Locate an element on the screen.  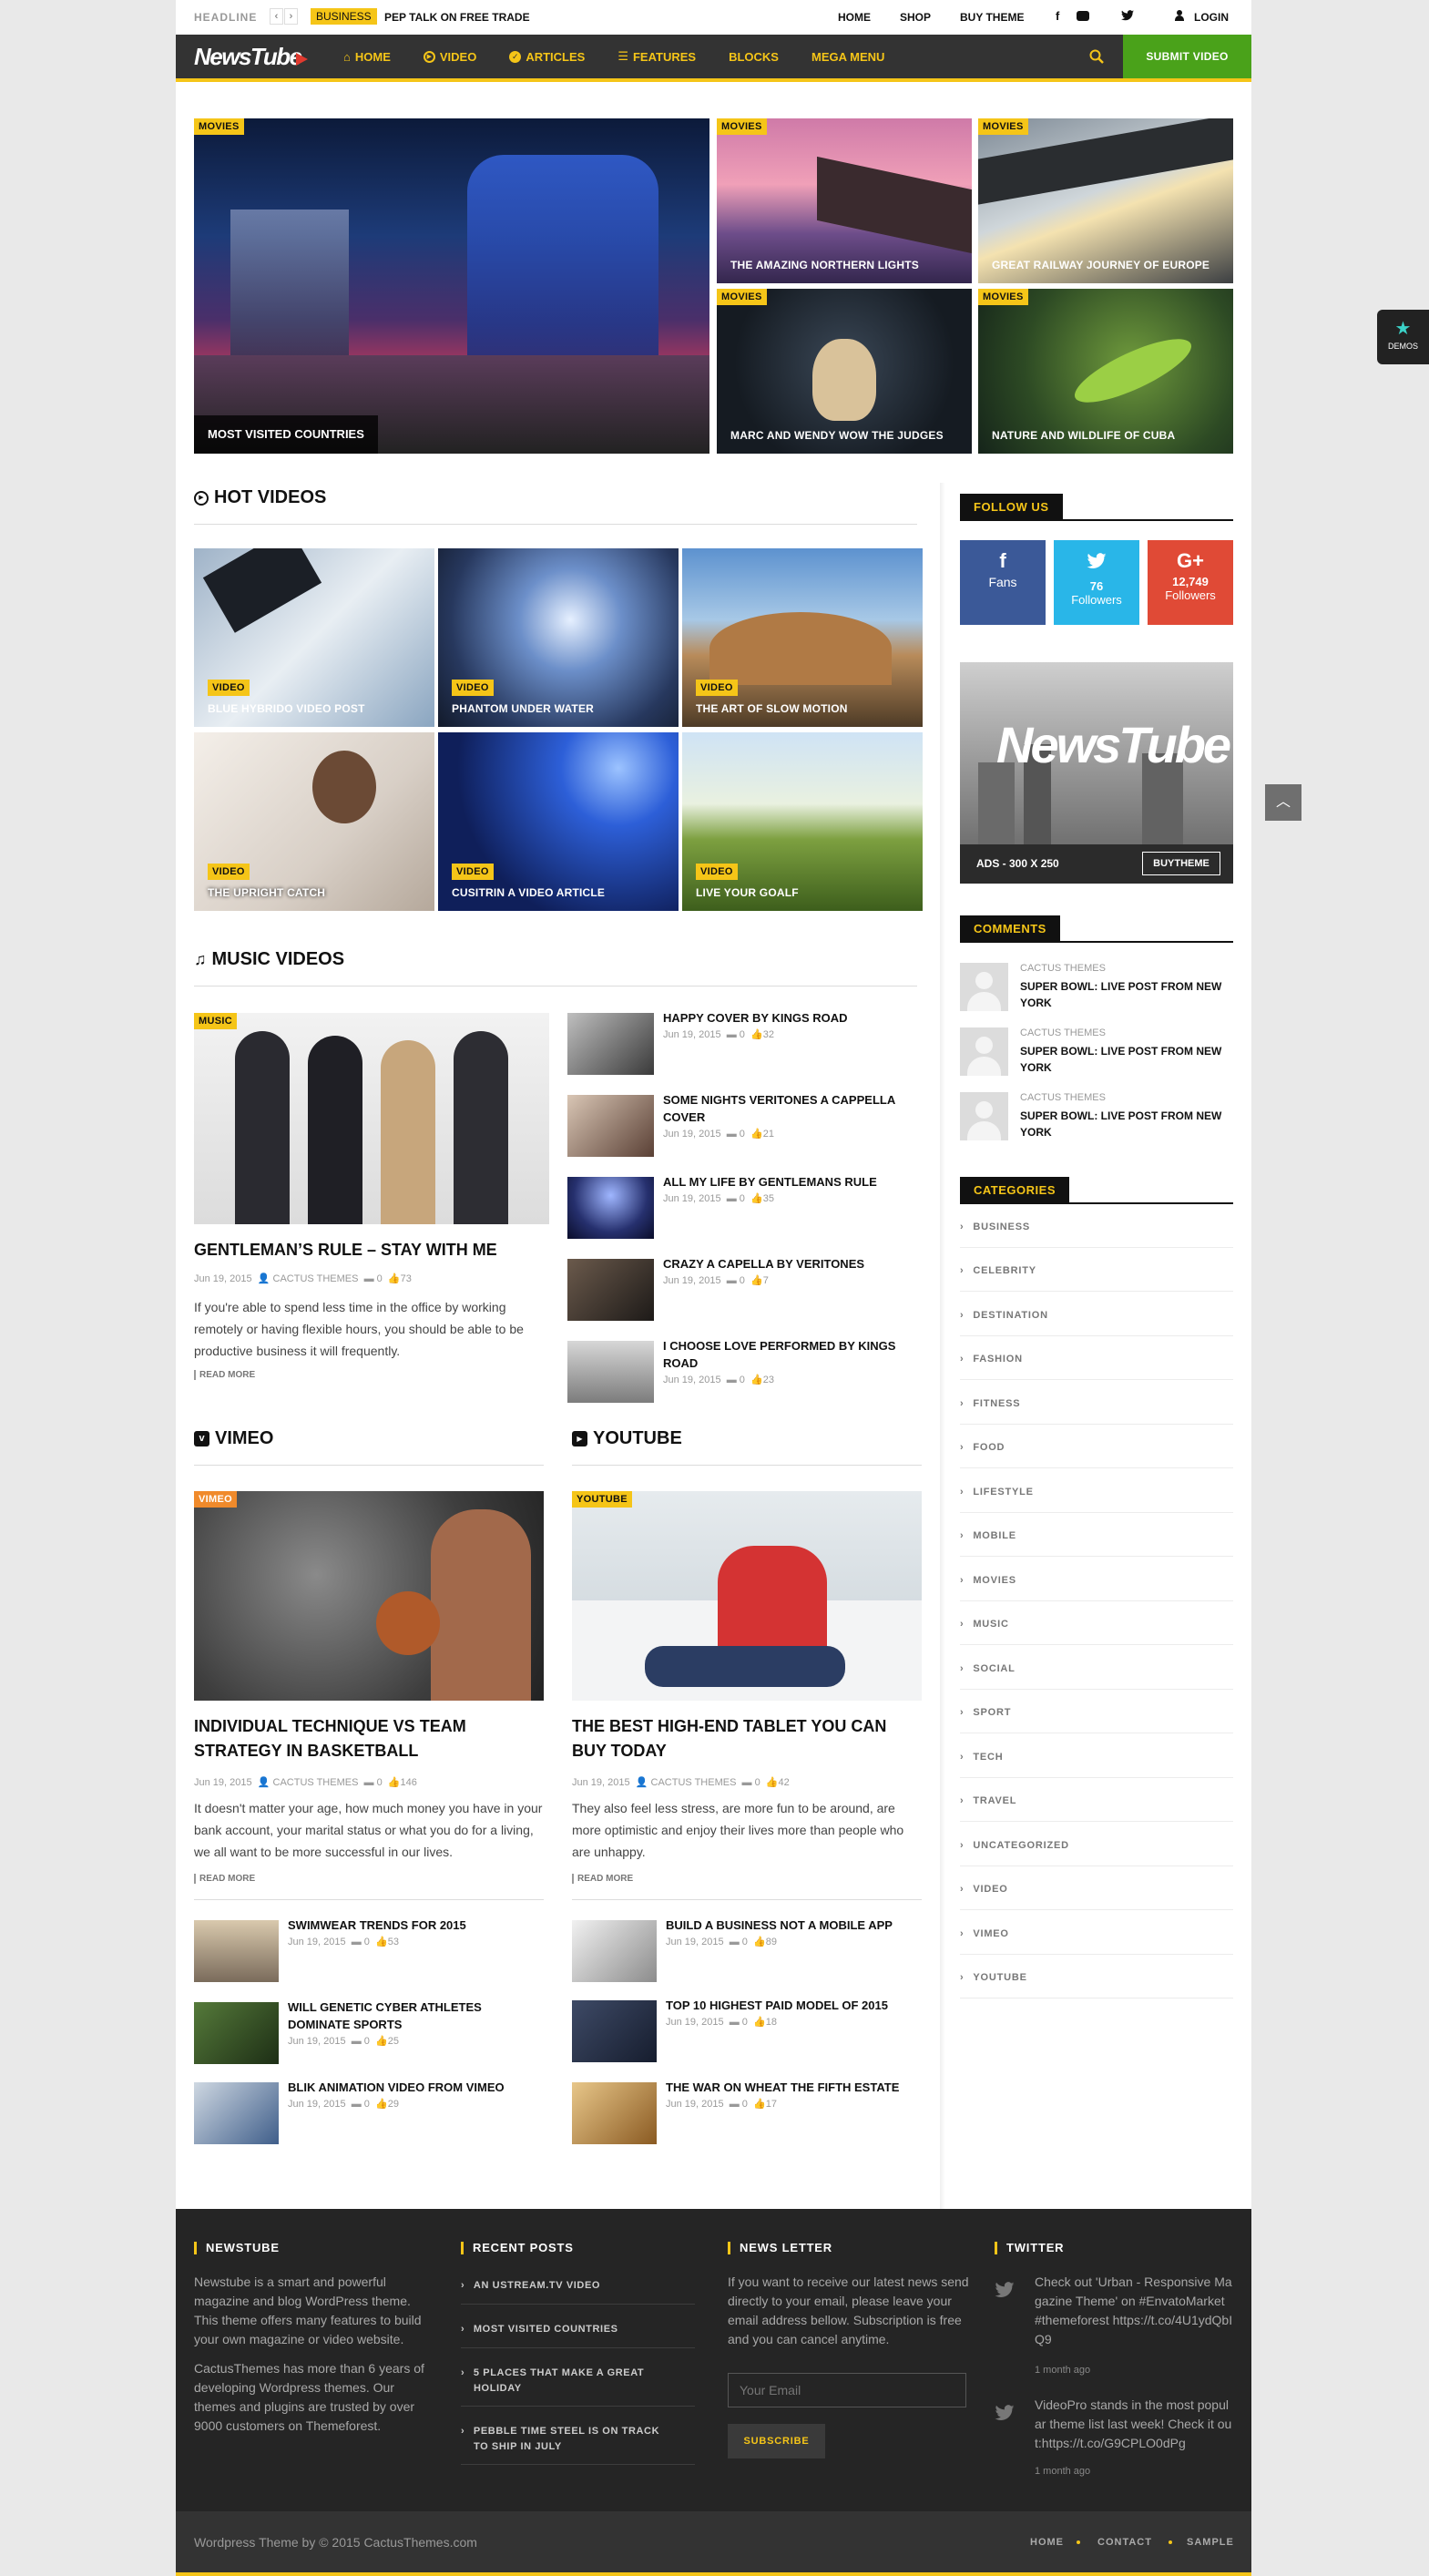
headline-link: PEP TALK ON FREE TRADE is located at coordinates (457, 17).